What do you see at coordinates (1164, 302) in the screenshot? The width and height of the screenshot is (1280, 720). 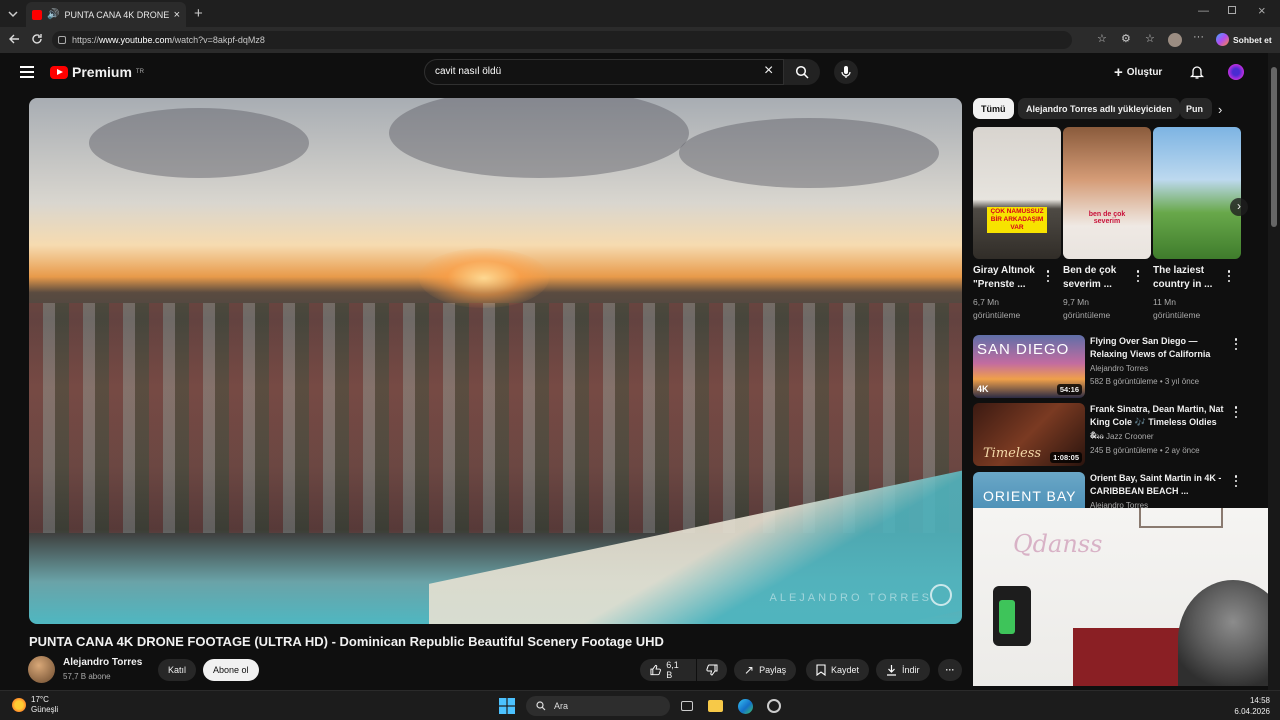 I see `short-view-count: 11 Mn` at bounding box center [1164, 302].